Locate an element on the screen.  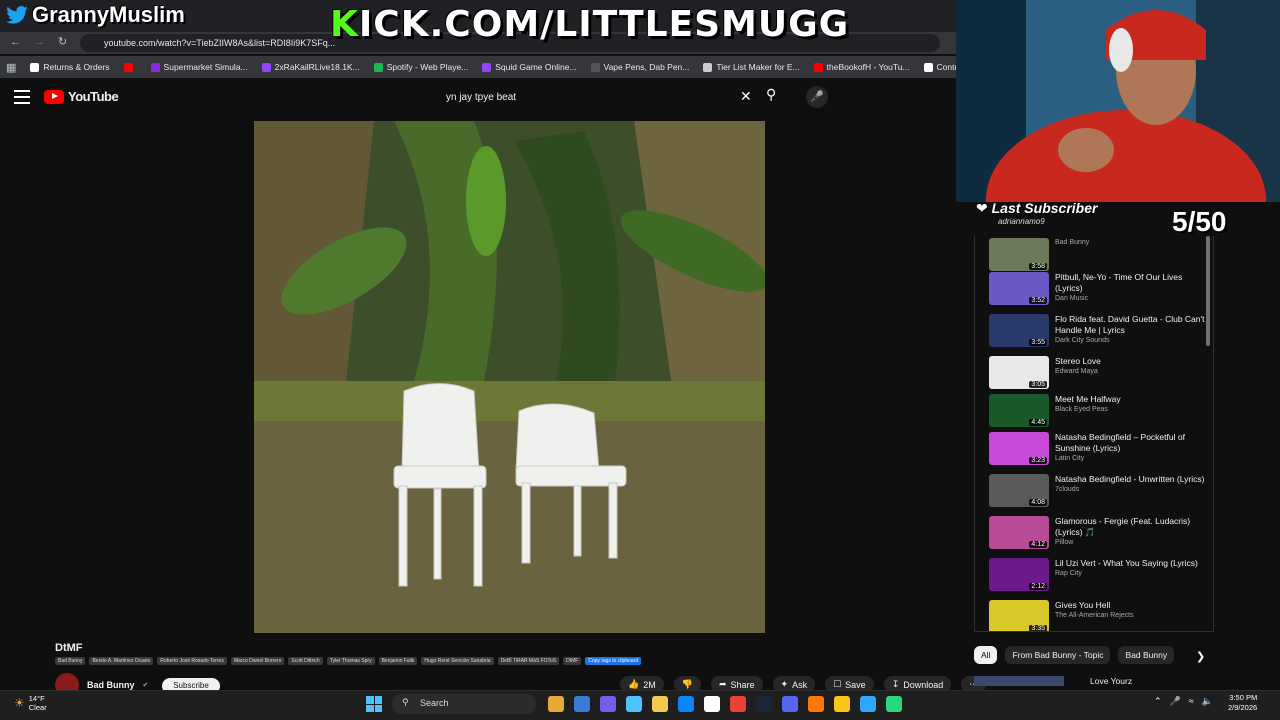
chevron-up-icon: ⌃ is located at coordinates (1158, 701).